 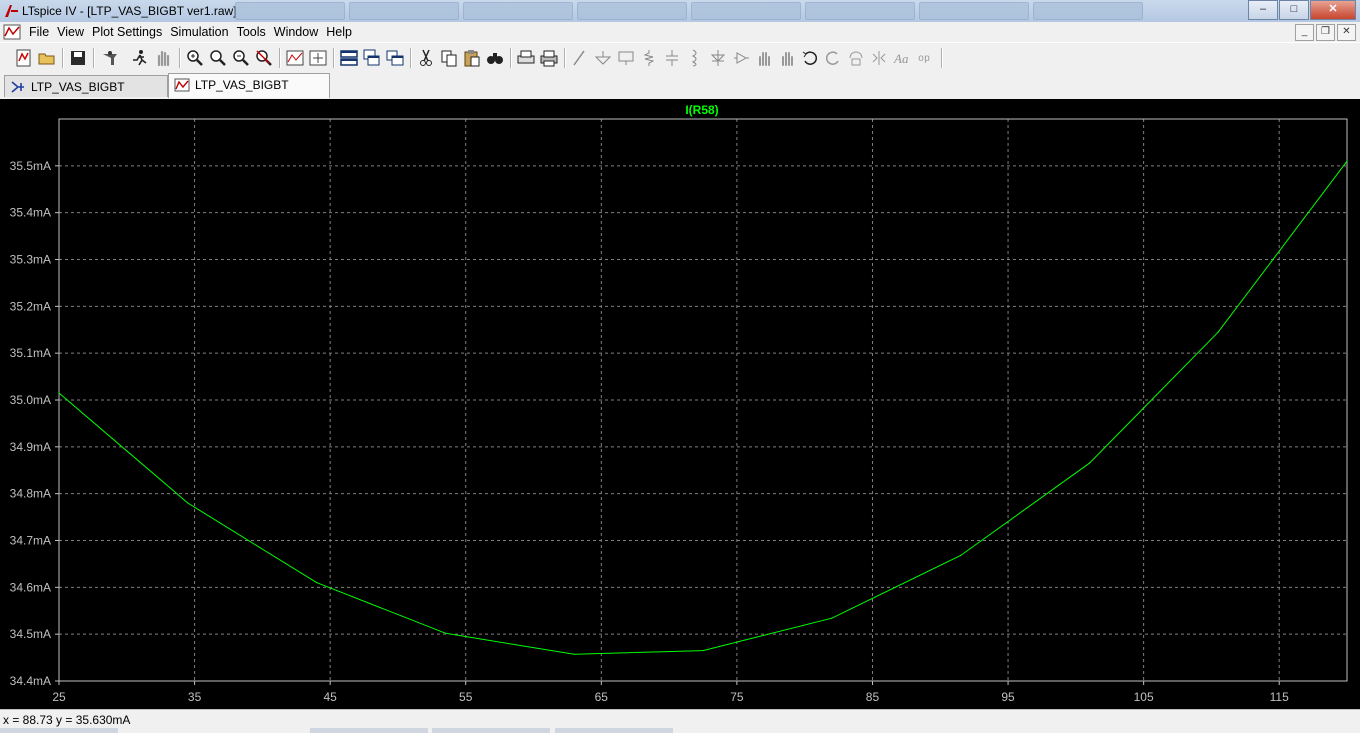 What do you see at coordinates (1346, 32) in the screenshot?
I see `mdi-close-button: ✕` at bounding box center [1346, 32].